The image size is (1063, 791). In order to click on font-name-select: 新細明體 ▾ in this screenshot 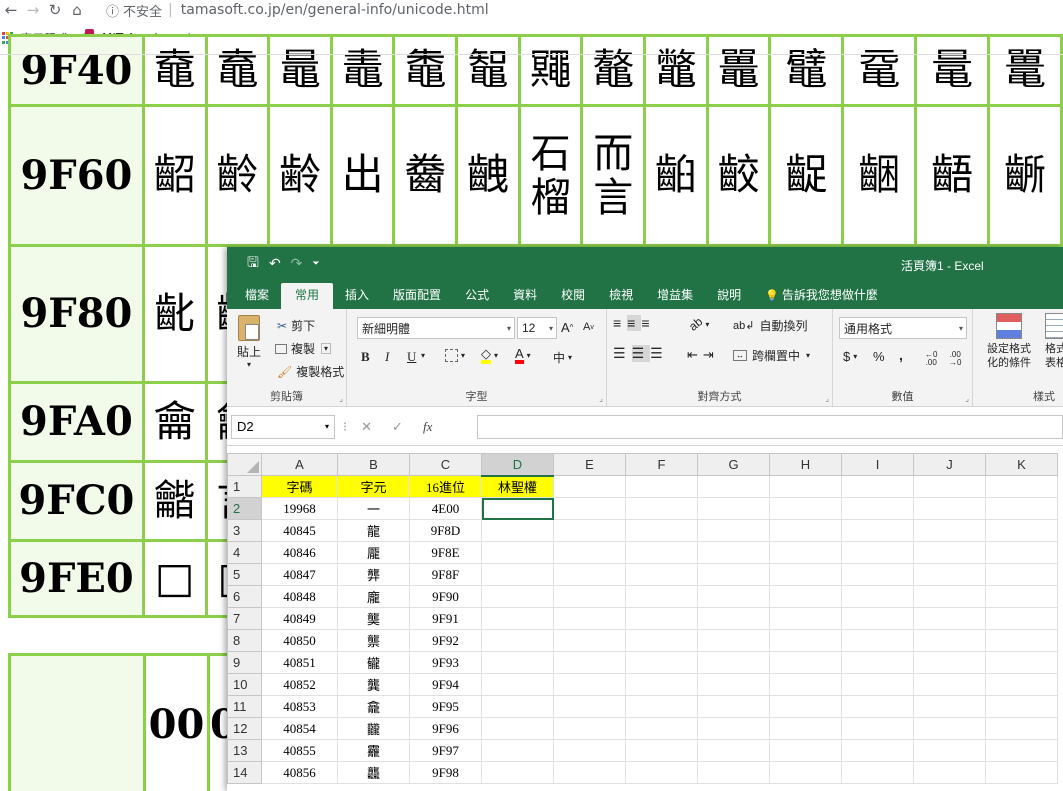, I will do `click(436, 328)`.